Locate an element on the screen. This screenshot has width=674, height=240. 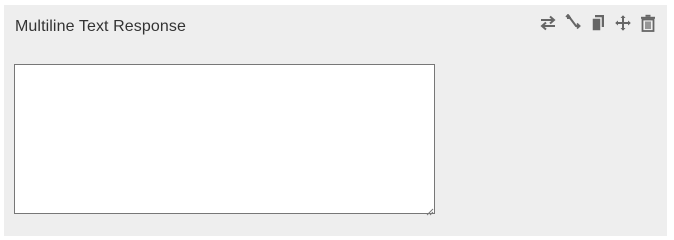
branch-icon is located at coordinates (573, 23).